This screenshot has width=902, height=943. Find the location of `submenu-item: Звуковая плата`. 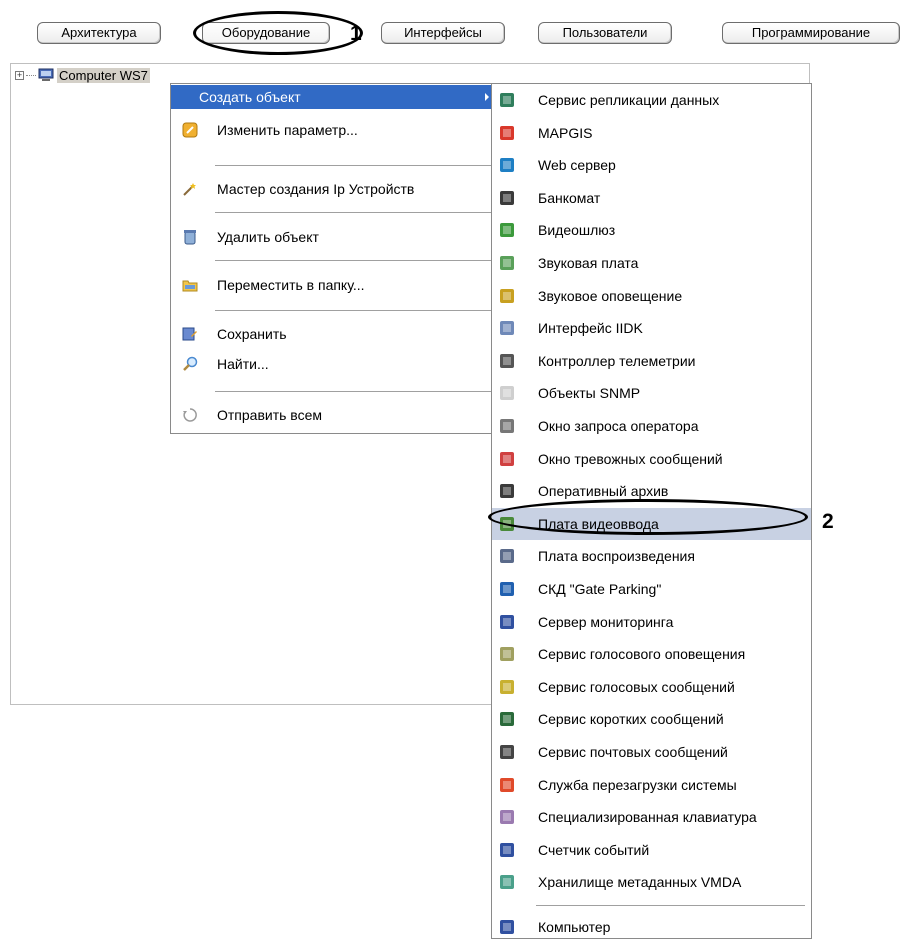

submenu-item: Звуковая плата is located at coordinates (651, 263).